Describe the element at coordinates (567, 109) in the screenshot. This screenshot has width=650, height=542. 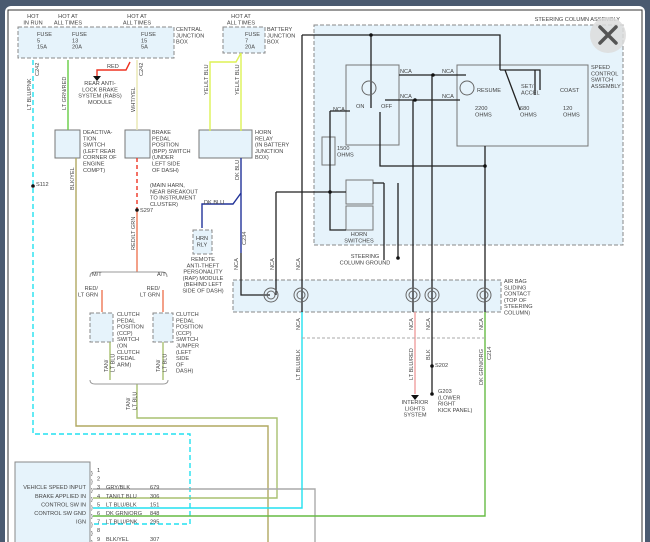
I see `label-line: 120` at that location.